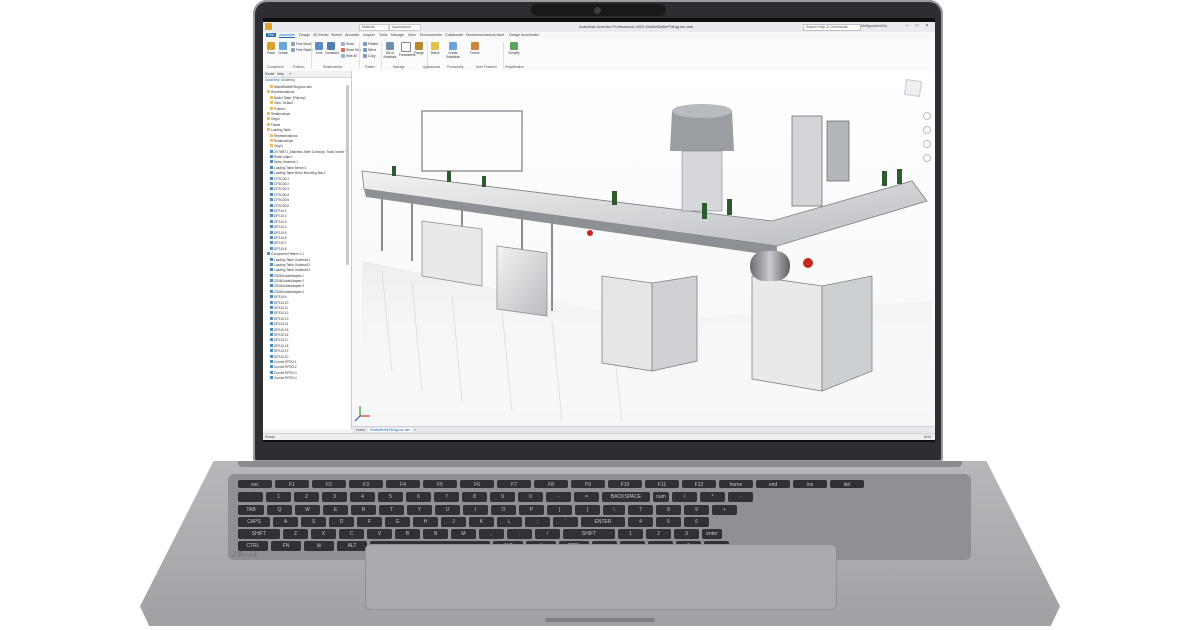  What do you see at coordinates (514, 48) in the screenshot?
I see `simplify-button: Simplify` at bounding box center [514, 48].